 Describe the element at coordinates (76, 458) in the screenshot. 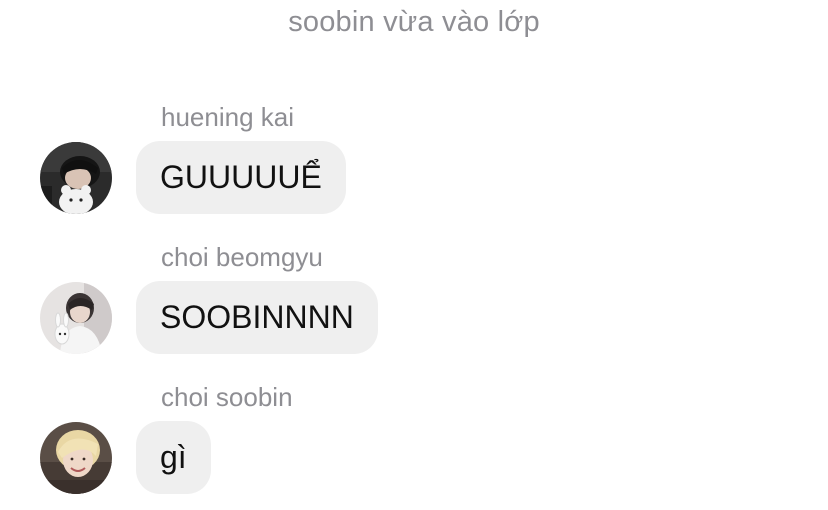

I see `user-avatar-blond-photo-icon` at that location.